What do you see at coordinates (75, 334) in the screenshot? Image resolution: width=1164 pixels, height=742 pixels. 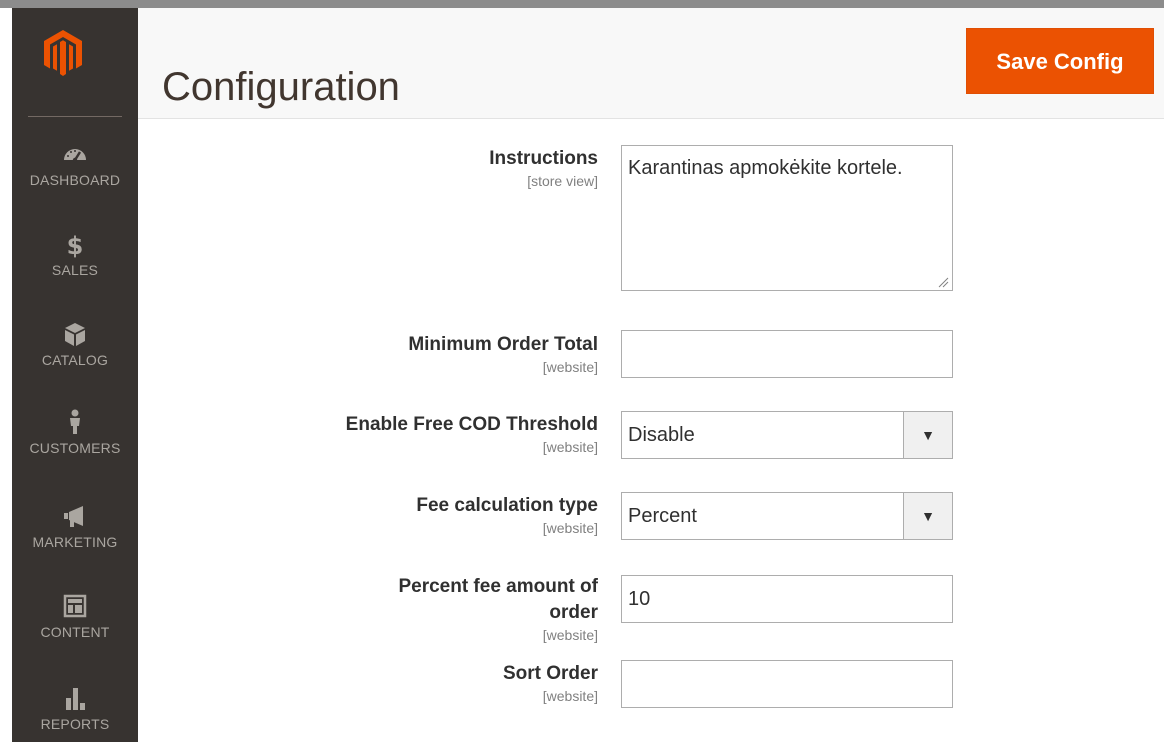 I see `box-icon` at bounding box center [75, 334].